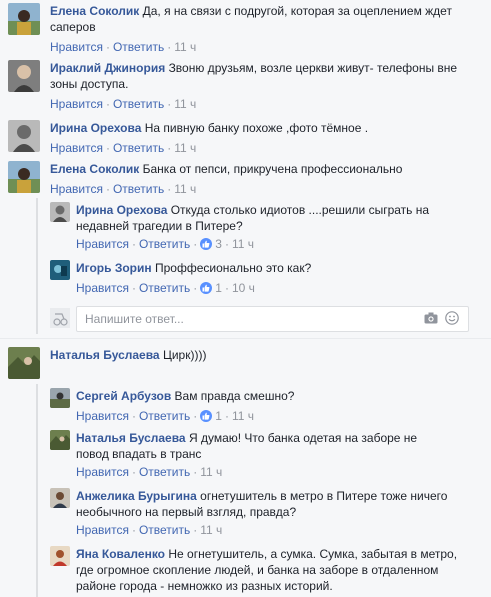 The width and height of the screenshot is (491, 597). I want to click on reply-text: недавней трагедии в Питере?, so click(159, 226).